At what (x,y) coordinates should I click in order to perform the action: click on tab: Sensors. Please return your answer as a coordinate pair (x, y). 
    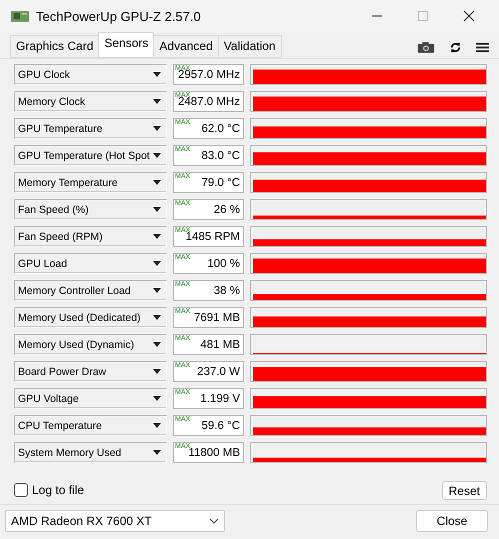
    Looking at the image, I should click on (126, 44).